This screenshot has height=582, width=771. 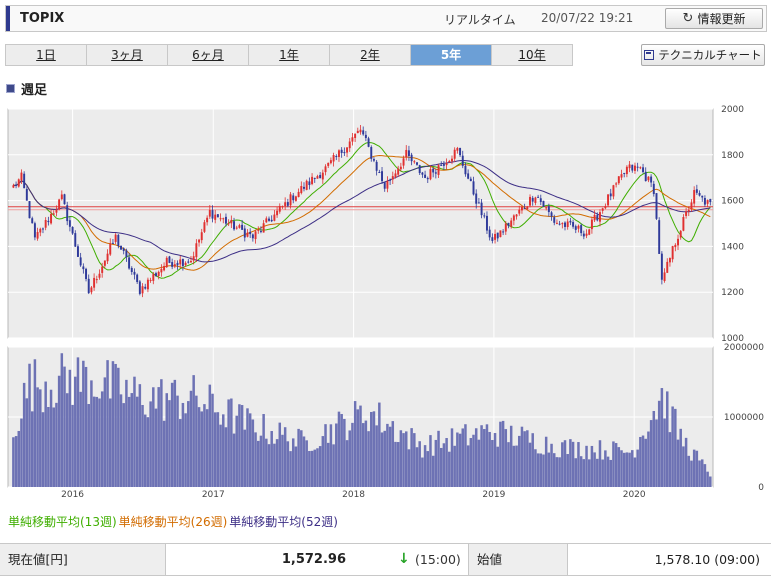 What do you see at coordinates (10, 88) in the screenshot?
I see `square-bullet-icon` at bounding box center [10, 88].